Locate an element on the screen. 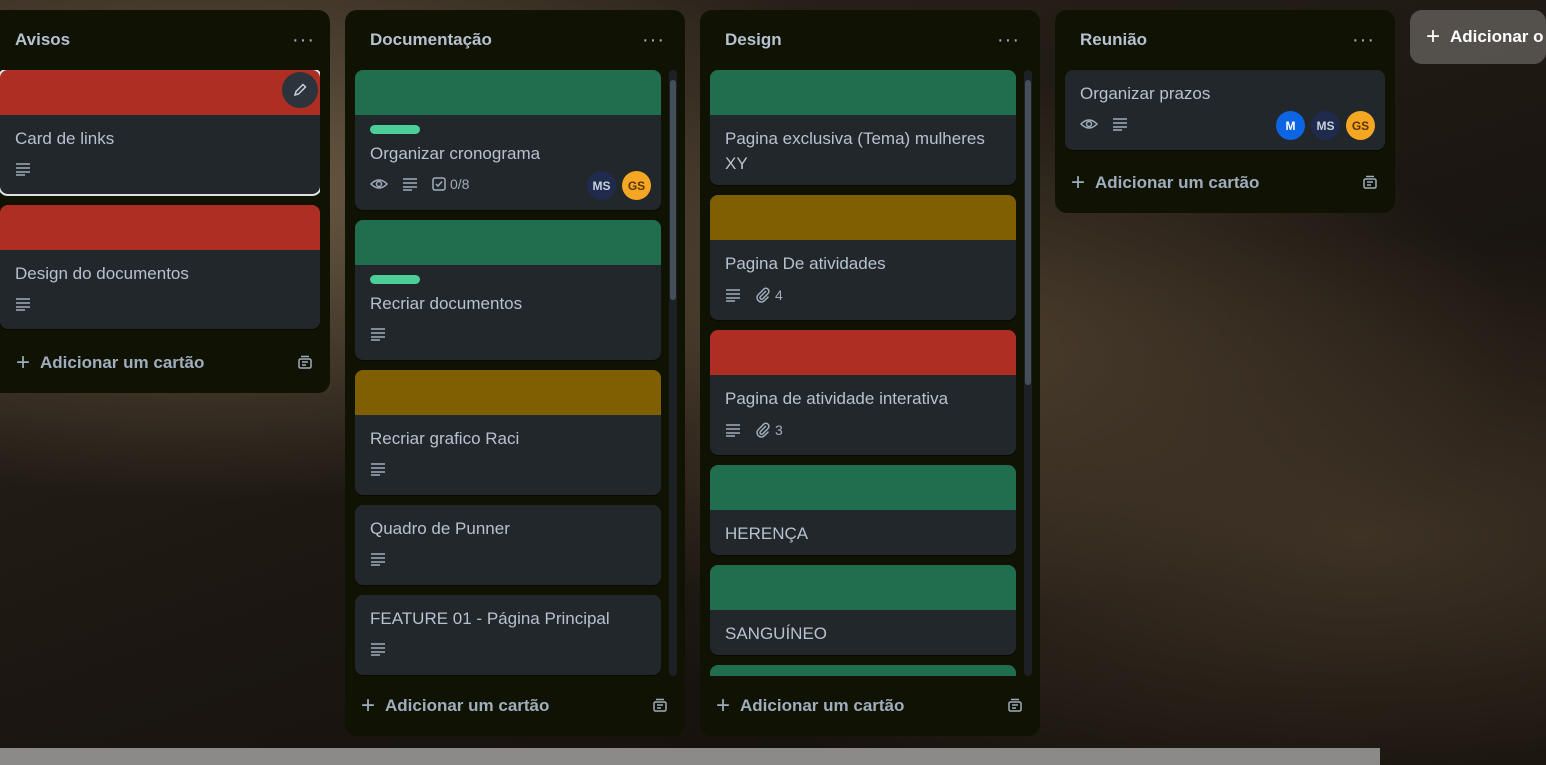  card-title: Pagina De atividades is located at coordinates (805, 263).